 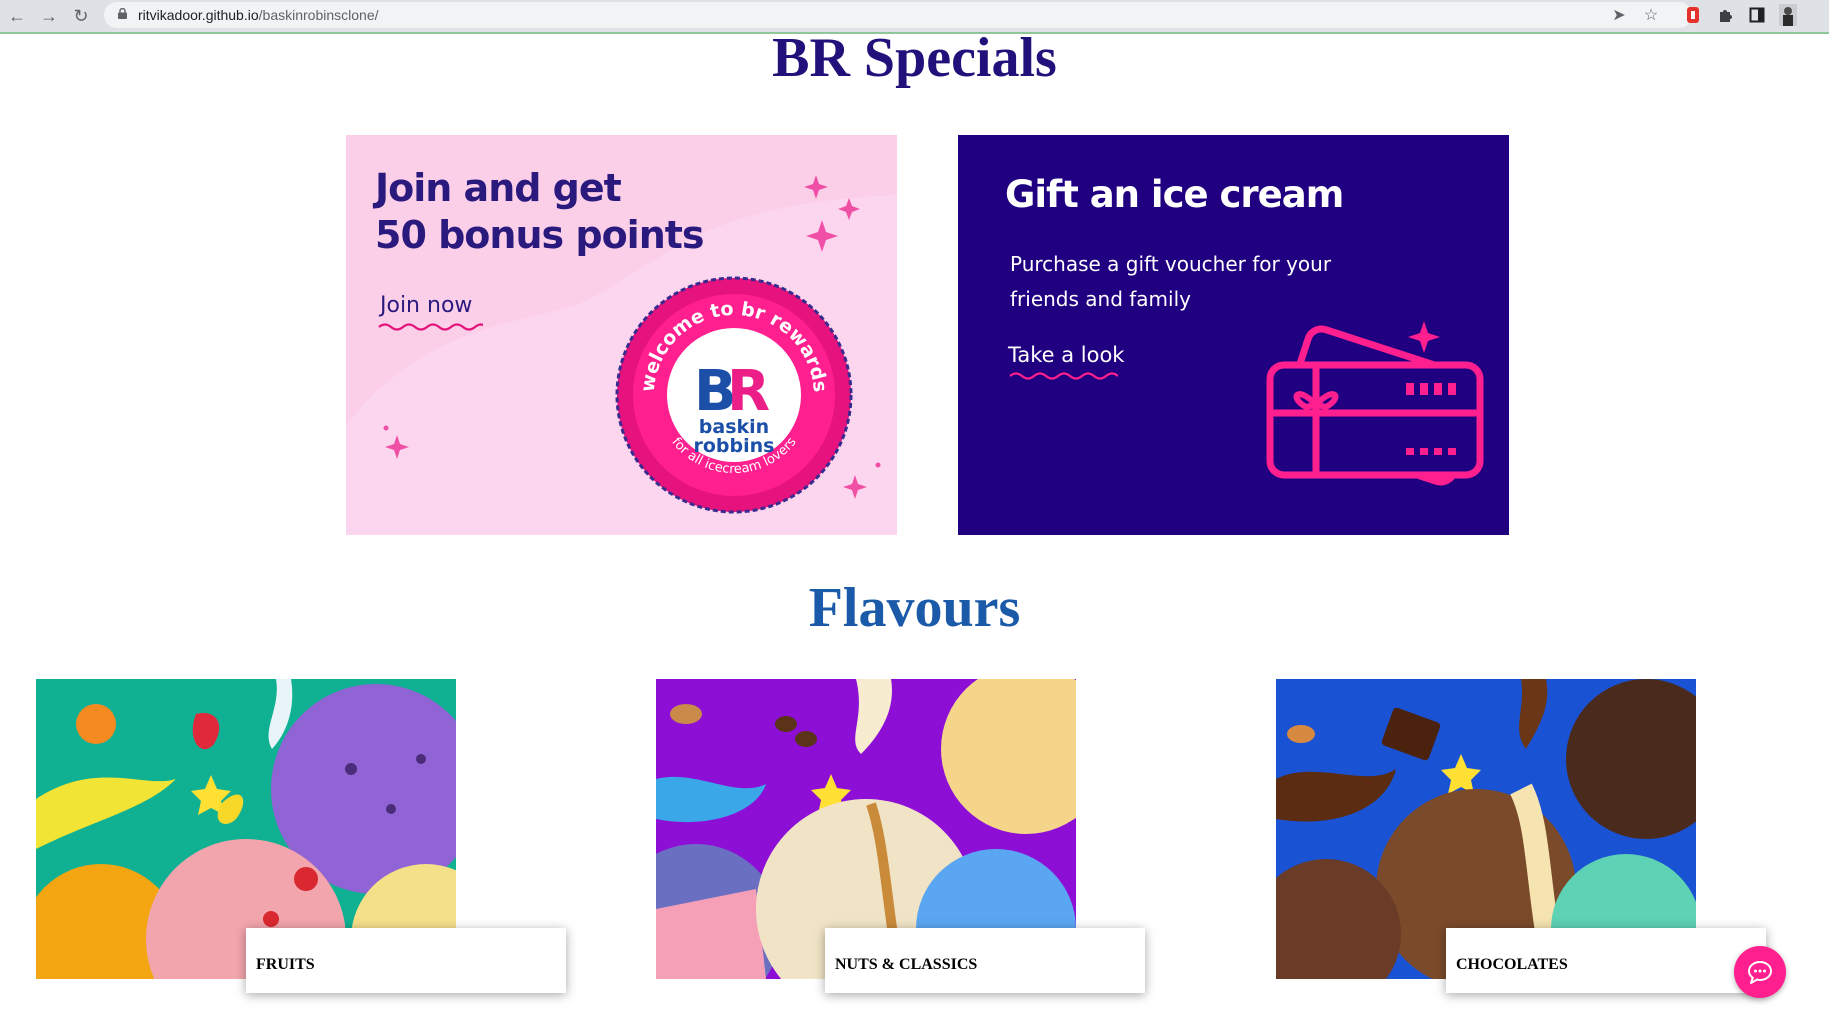 I want to click on flavours-heading: Flavours, so click(x=914, y=608).